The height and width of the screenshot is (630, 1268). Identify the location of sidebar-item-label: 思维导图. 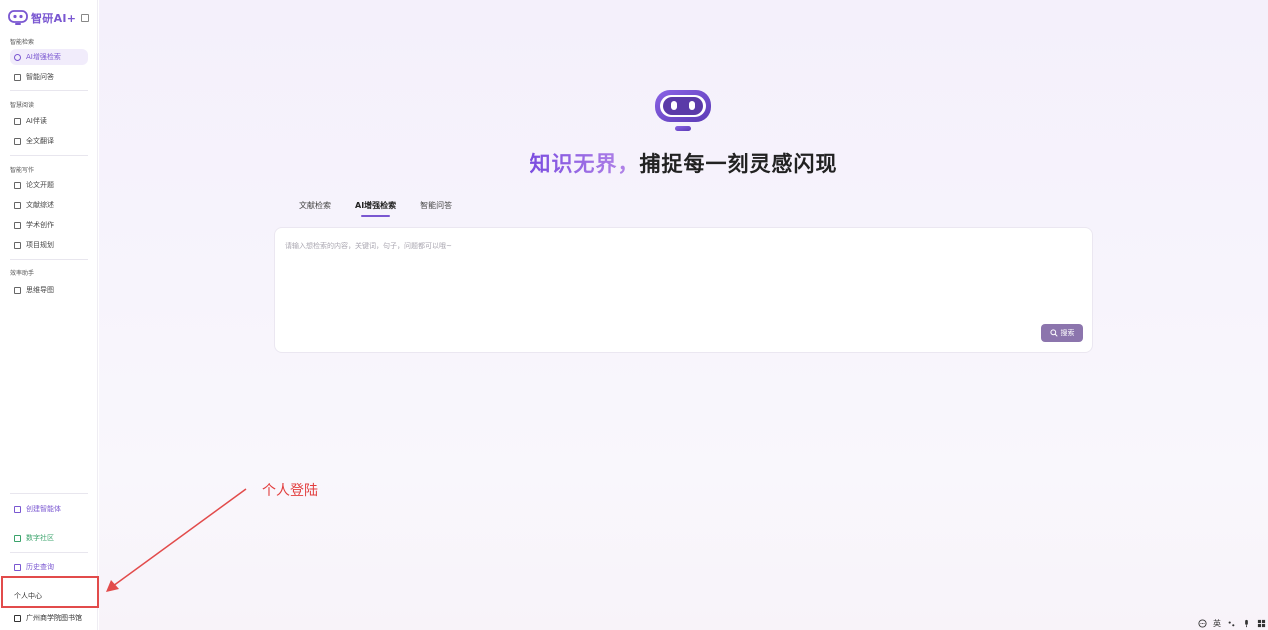
(40, 290).